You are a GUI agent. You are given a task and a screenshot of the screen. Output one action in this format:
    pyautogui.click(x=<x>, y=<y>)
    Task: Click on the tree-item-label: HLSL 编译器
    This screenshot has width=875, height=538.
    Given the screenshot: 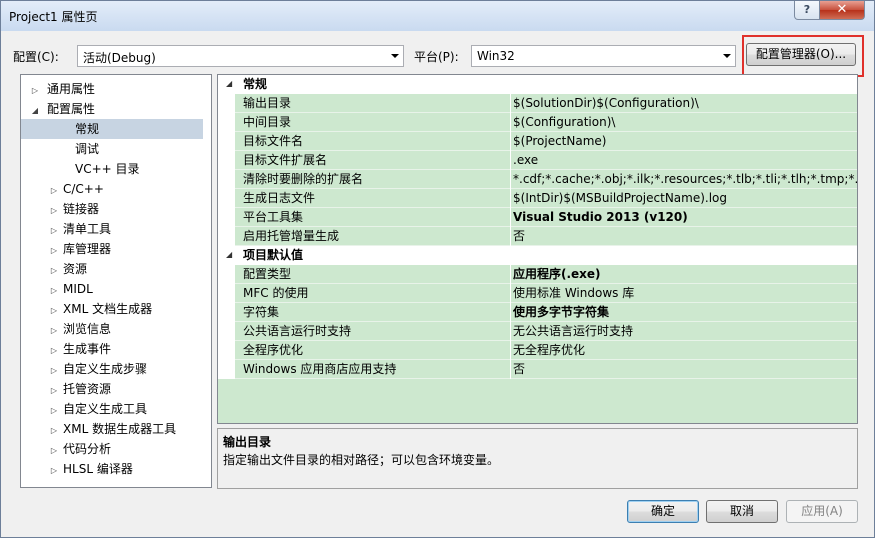 What is the action you would take?
    pyautogui.click(x=98, y=469)
    